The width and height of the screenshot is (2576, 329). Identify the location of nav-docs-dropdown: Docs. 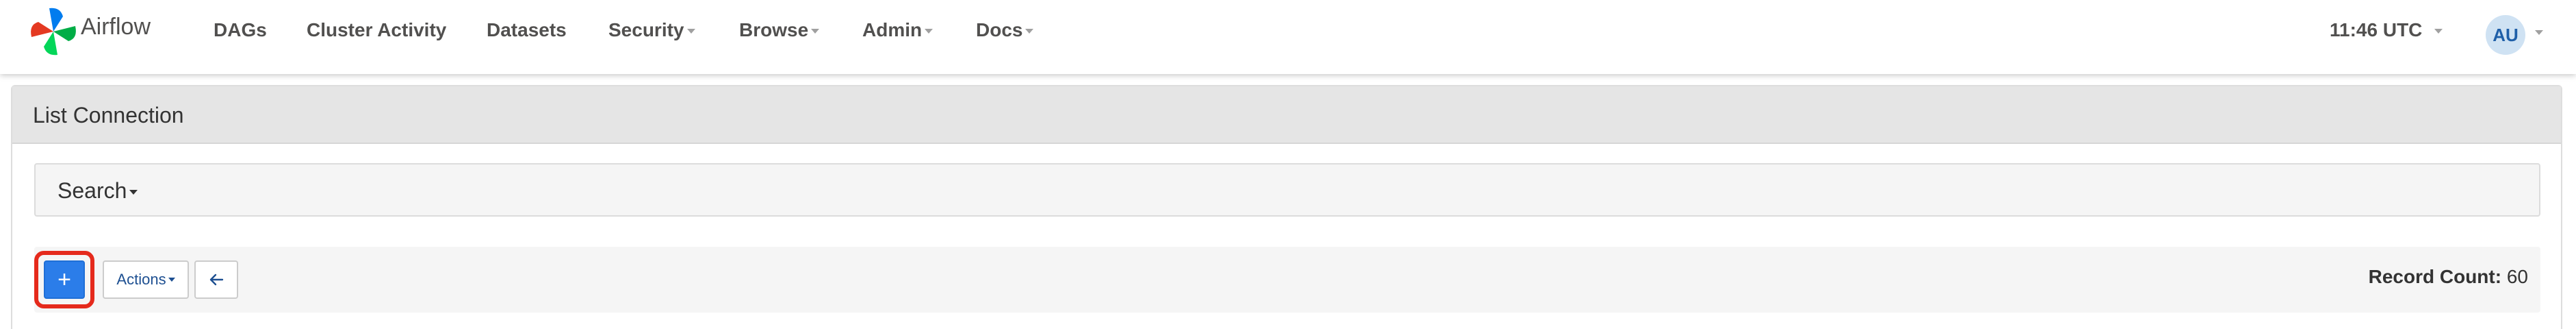
(1005, 30).